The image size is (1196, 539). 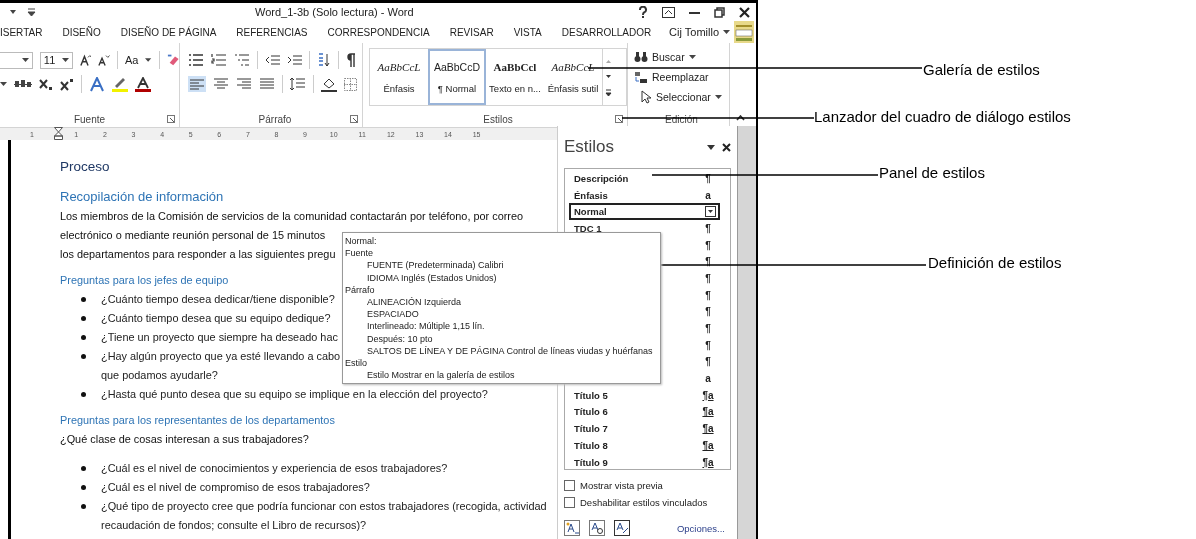 I want to click on replace-icon, so click(x=641, y=77).